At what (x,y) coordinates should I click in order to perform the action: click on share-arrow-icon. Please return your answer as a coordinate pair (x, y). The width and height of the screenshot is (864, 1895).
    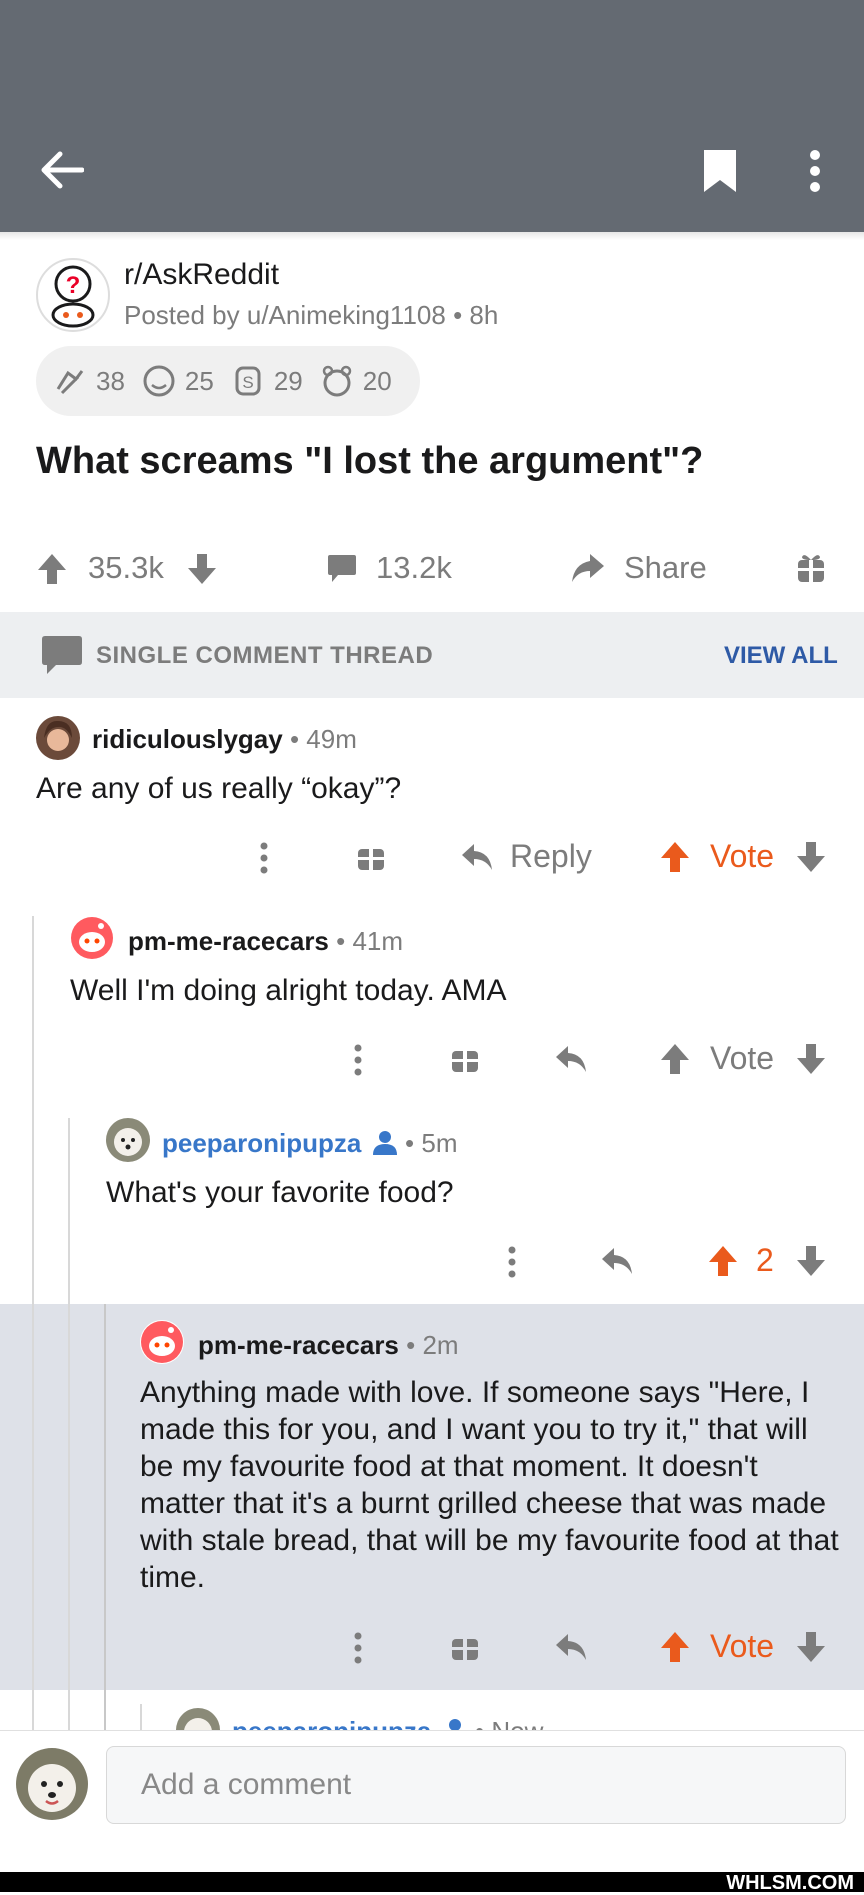
    Looking at the image, I should click on (588, 568).